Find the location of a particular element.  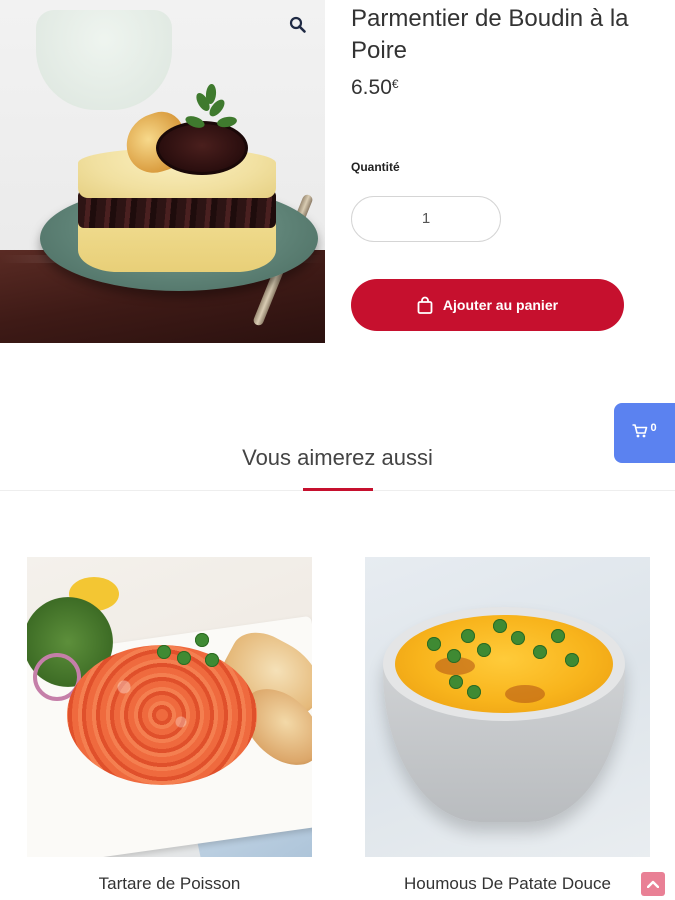

cart-count: 0 is located at coordinates (653, 428).